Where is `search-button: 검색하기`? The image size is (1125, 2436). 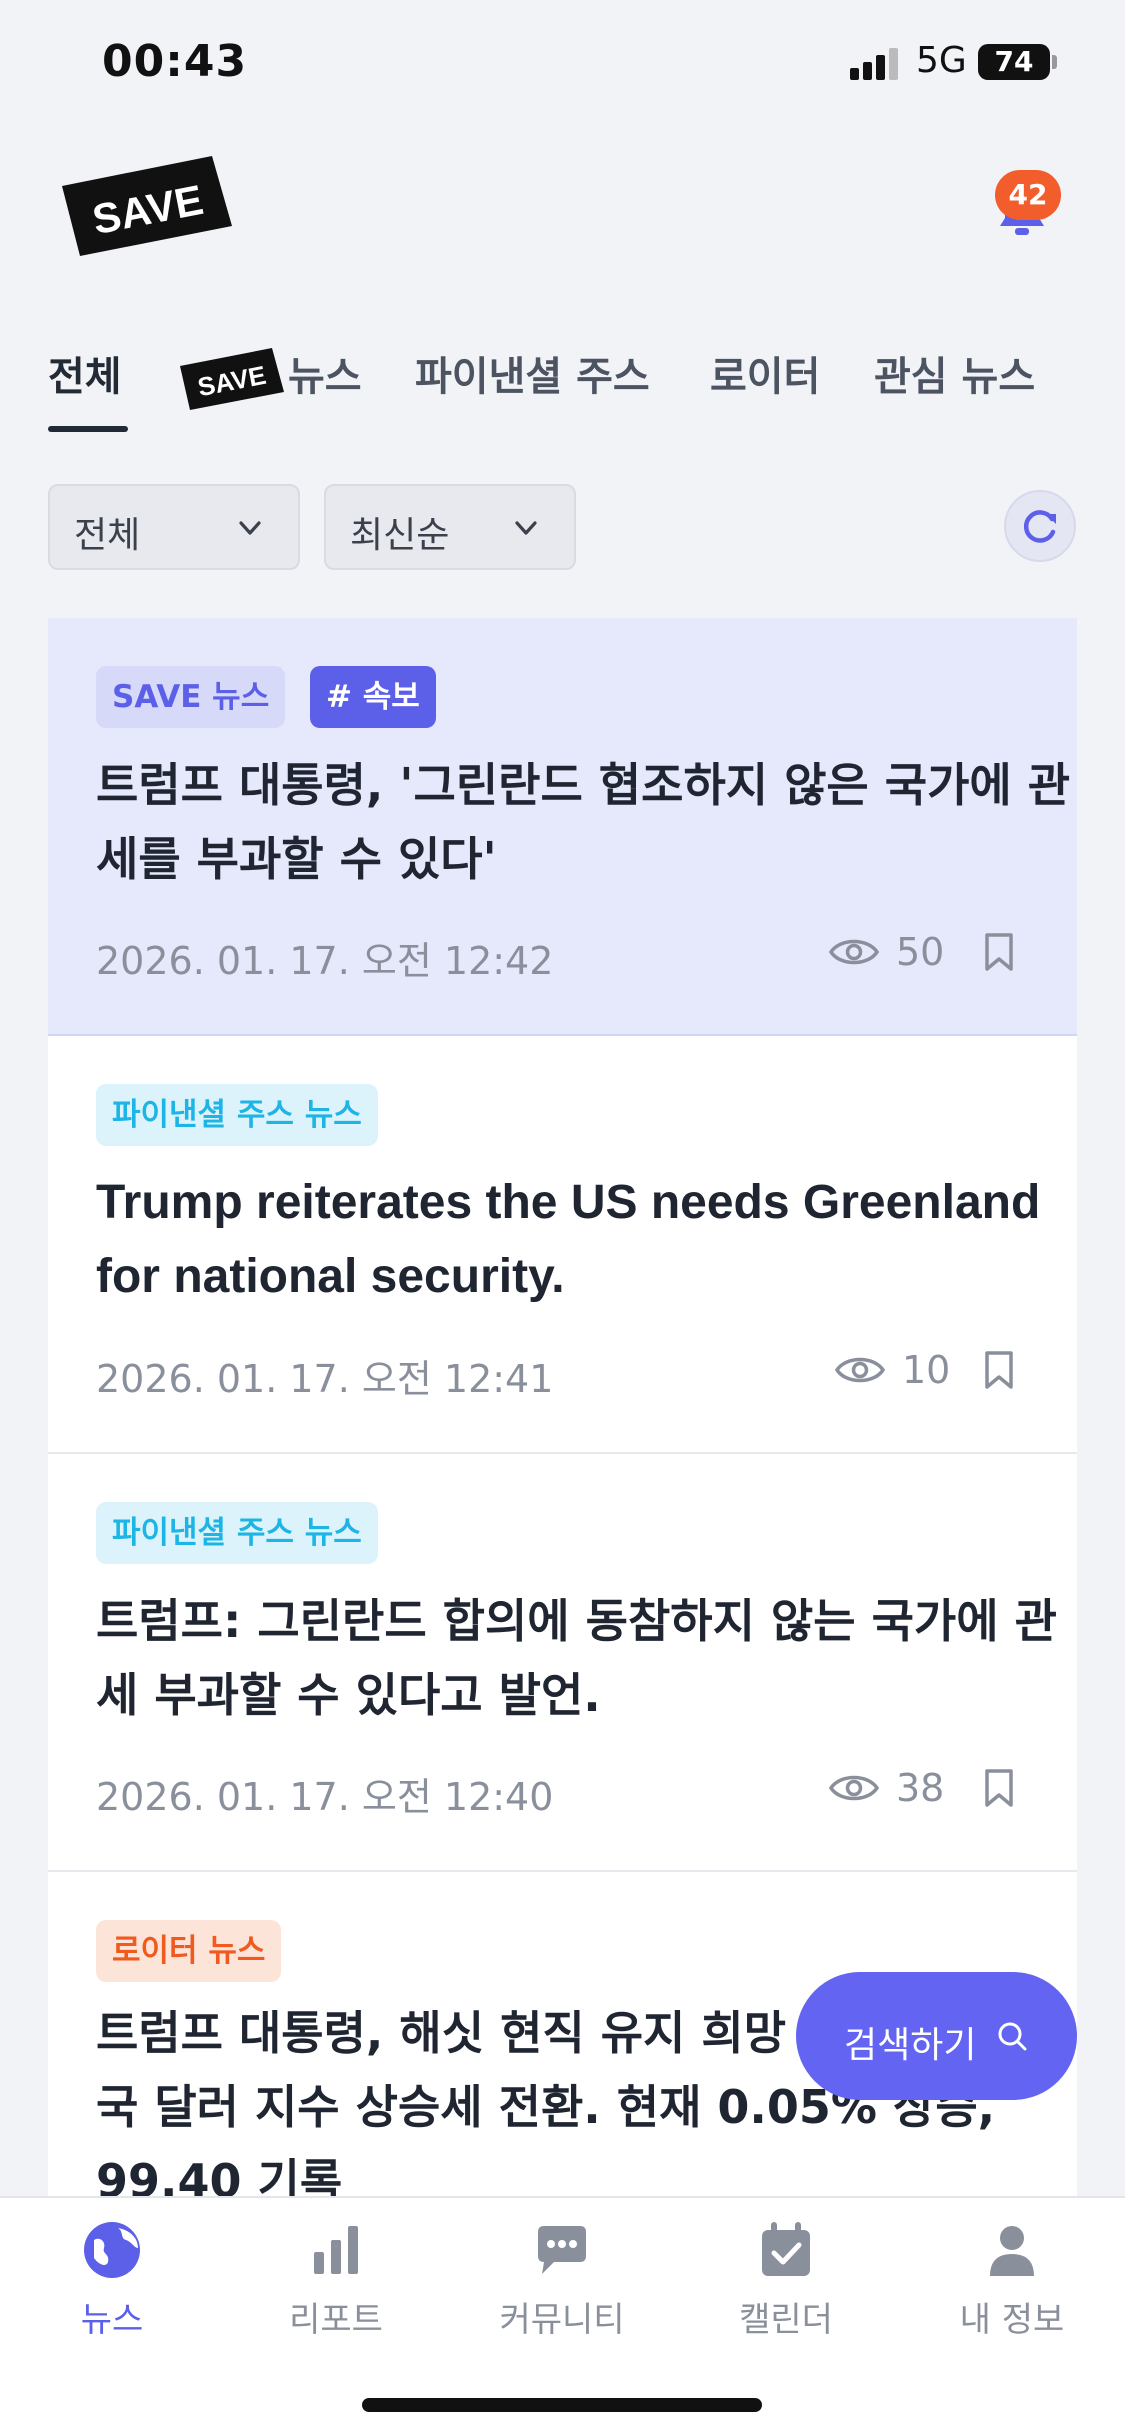
search-button: 검색하기 is located at coordinates (936, 2036).